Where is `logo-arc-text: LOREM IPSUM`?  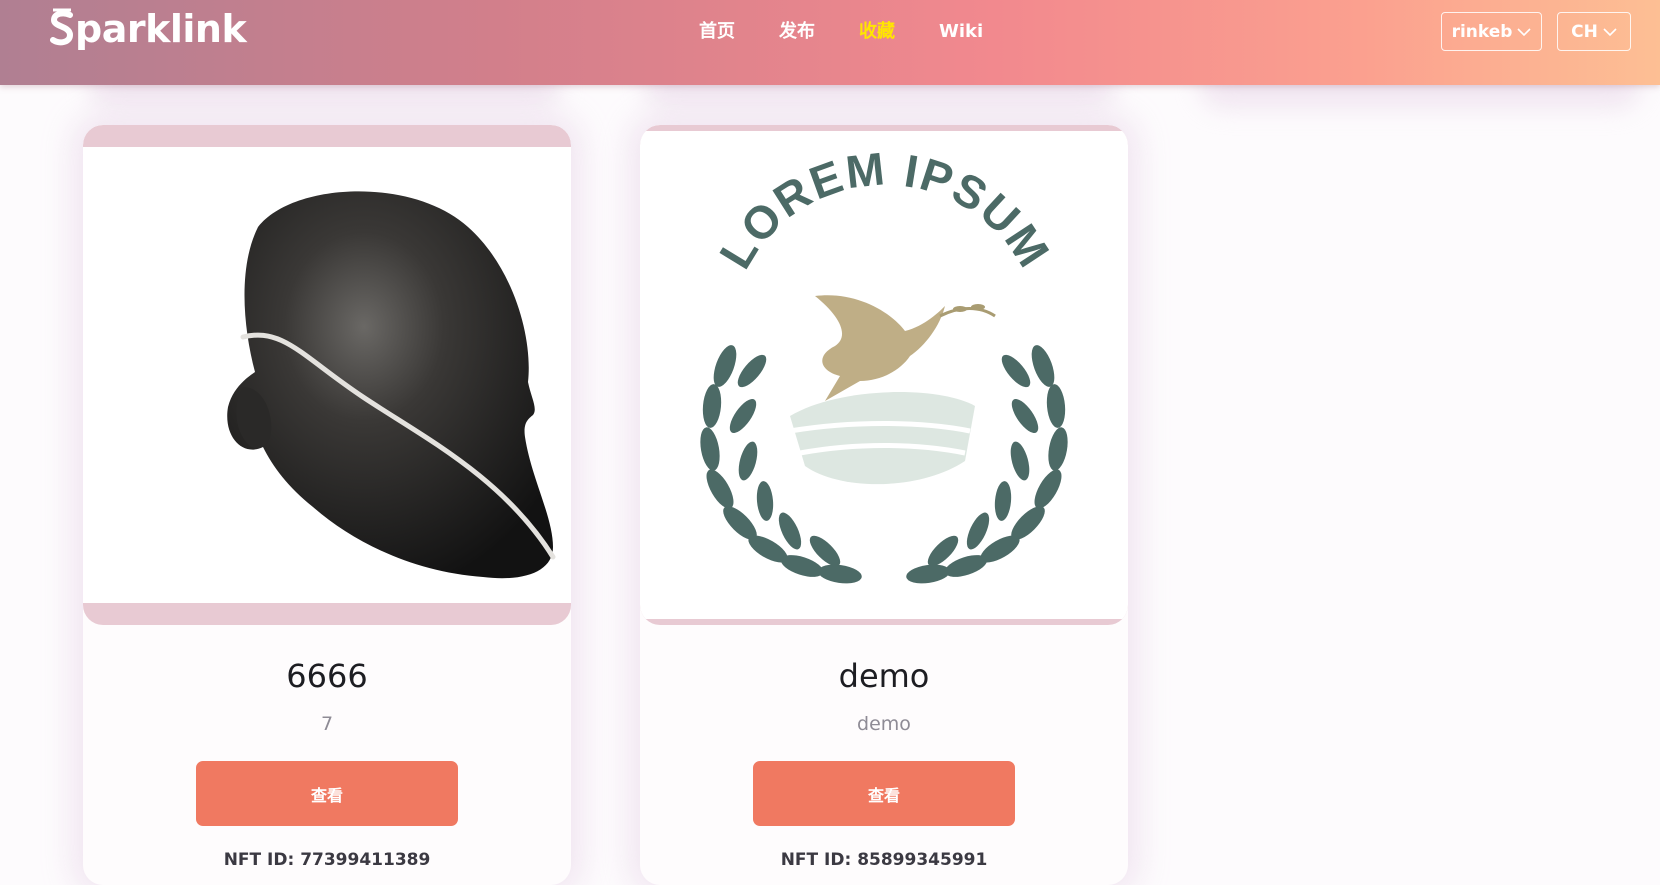
logo-arc-text: LOREM IPSUM is located at coordinates (885, 209).